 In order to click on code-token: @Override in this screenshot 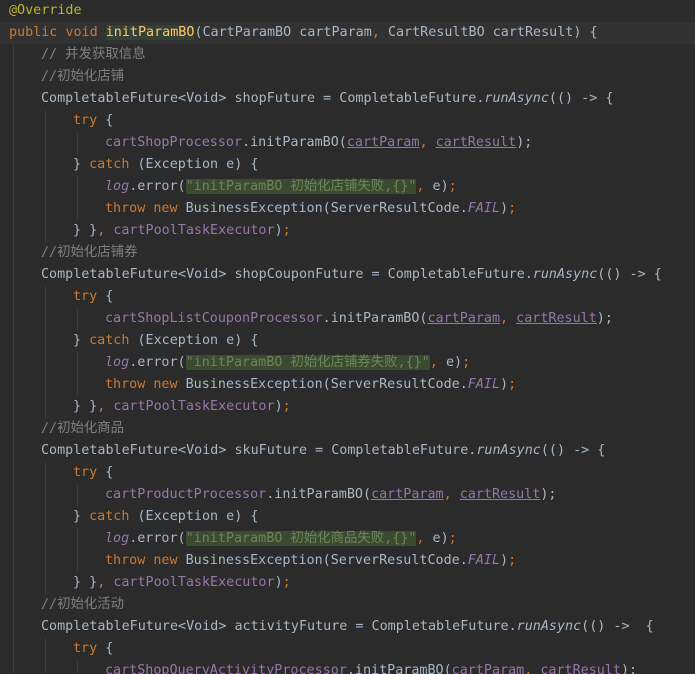, I will do `click(45, 10)`.